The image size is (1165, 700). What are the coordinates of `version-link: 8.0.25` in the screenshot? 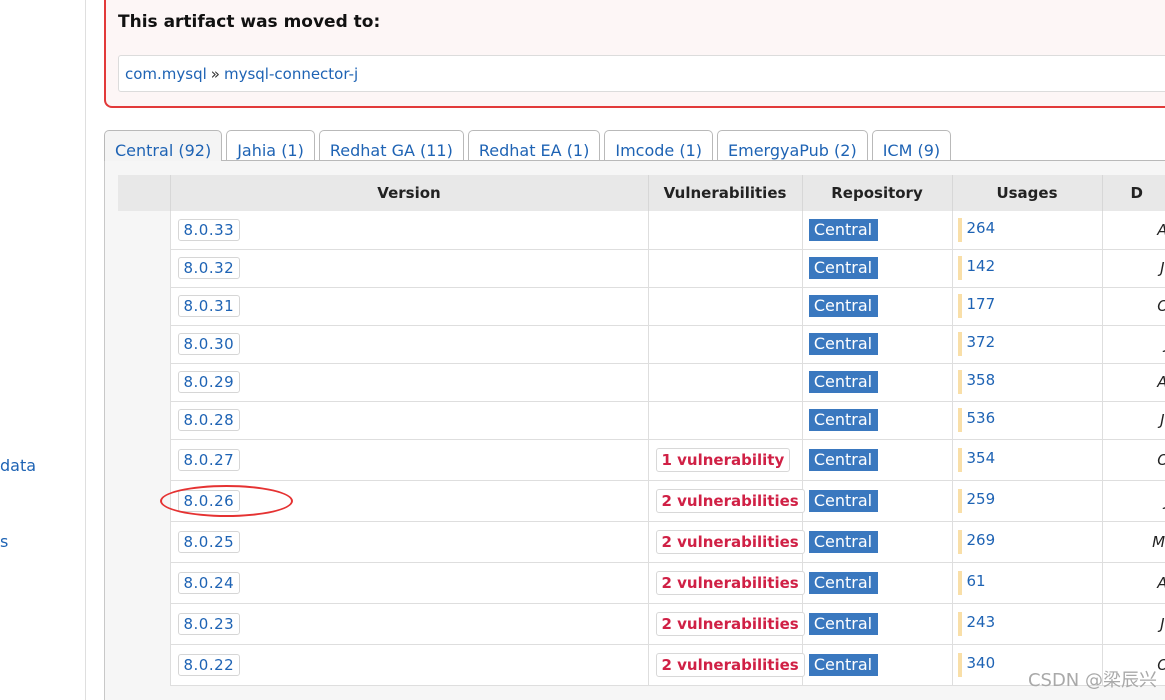 It's located at (209, 541).